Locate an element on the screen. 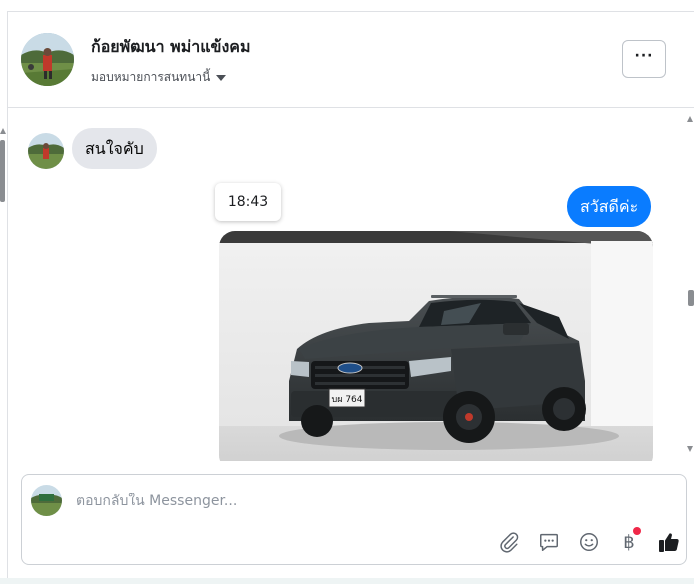 The image size is (694, 584). saved-replies-button is located at coordinates (549, 542).